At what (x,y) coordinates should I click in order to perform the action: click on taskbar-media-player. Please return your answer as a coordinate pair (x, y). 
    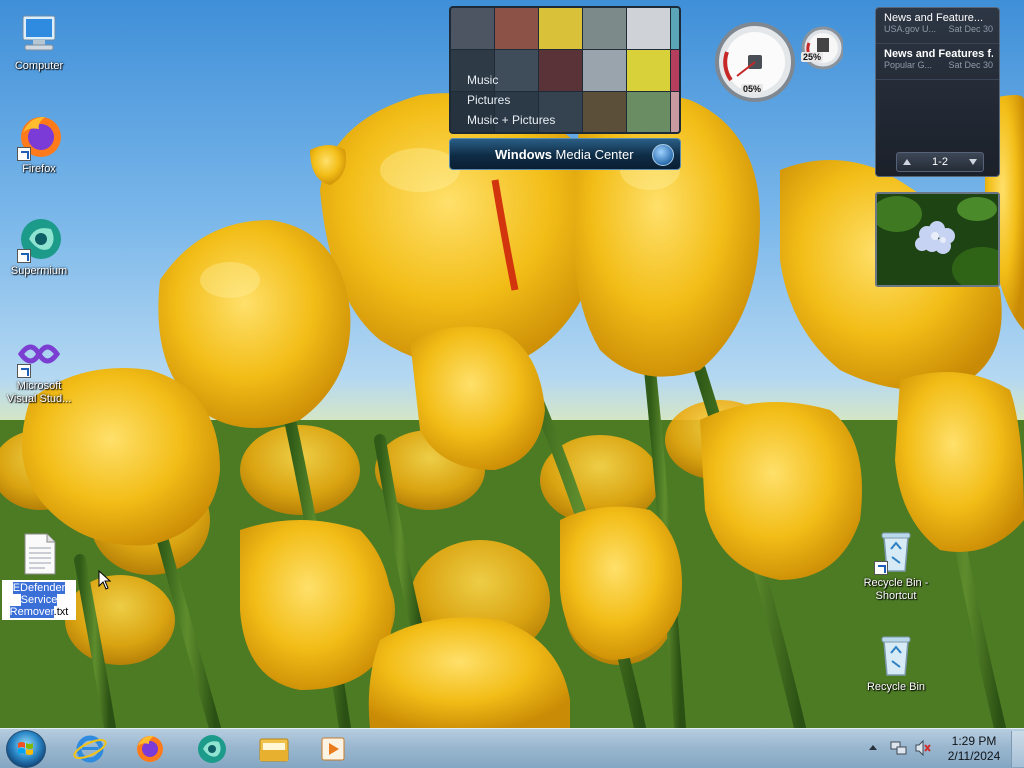
    Looking at the image, I should click on (334, 749).